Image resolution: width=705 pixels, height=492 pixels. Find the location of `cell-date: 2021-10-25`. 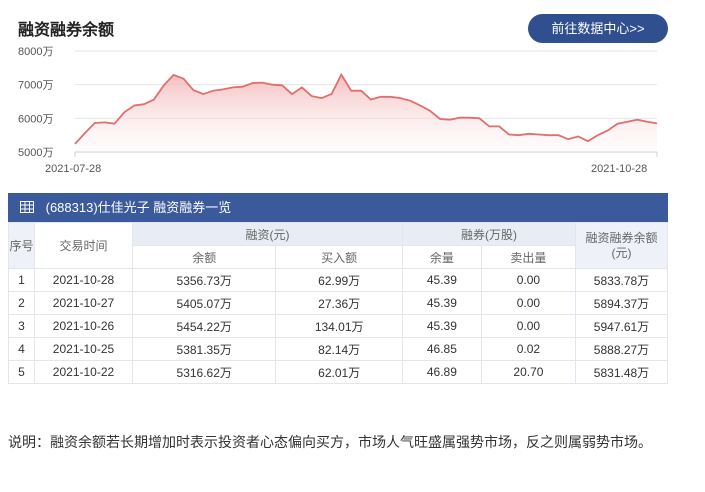

cell-date: 2021-10-25 is located at coordinates (83, 349).